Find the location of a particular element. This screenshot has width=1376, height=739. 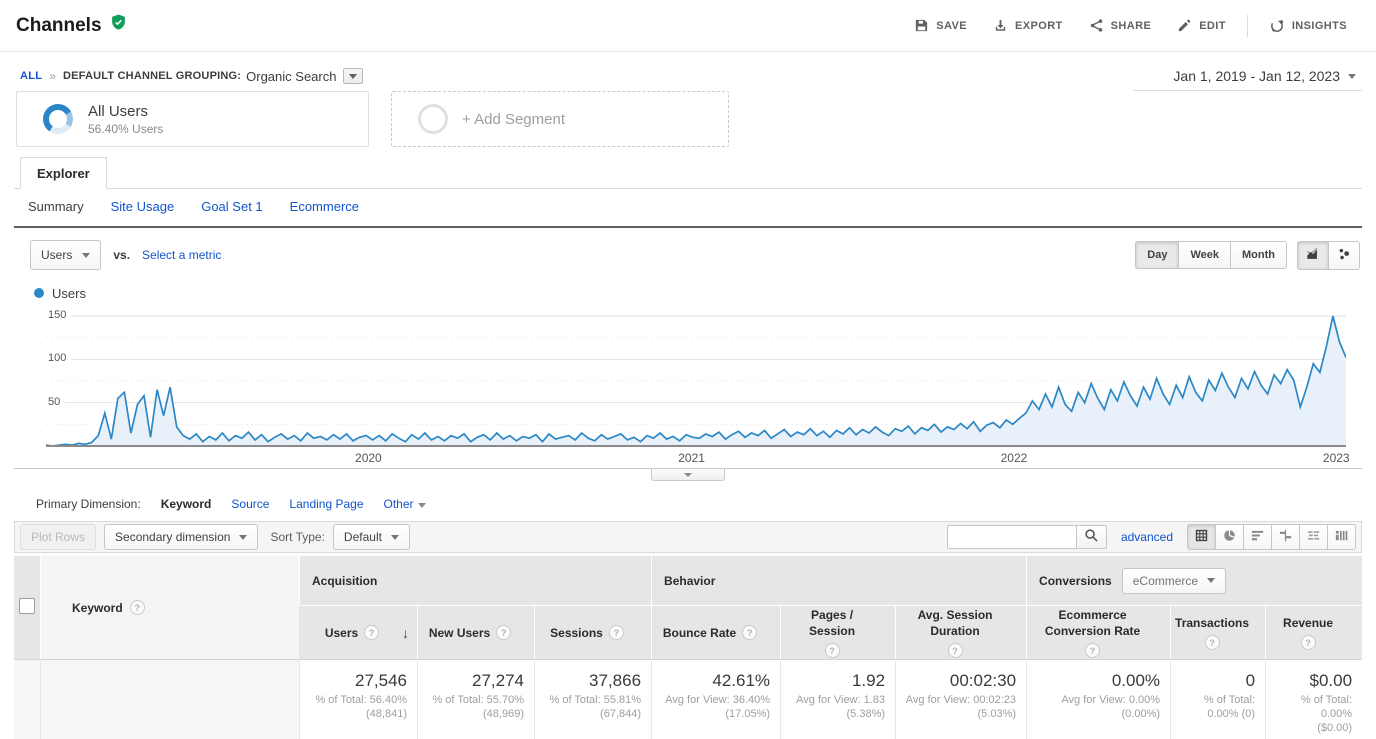

subtab-goal-set-1: Goal Set 1 is located at coordinates (231, 206).